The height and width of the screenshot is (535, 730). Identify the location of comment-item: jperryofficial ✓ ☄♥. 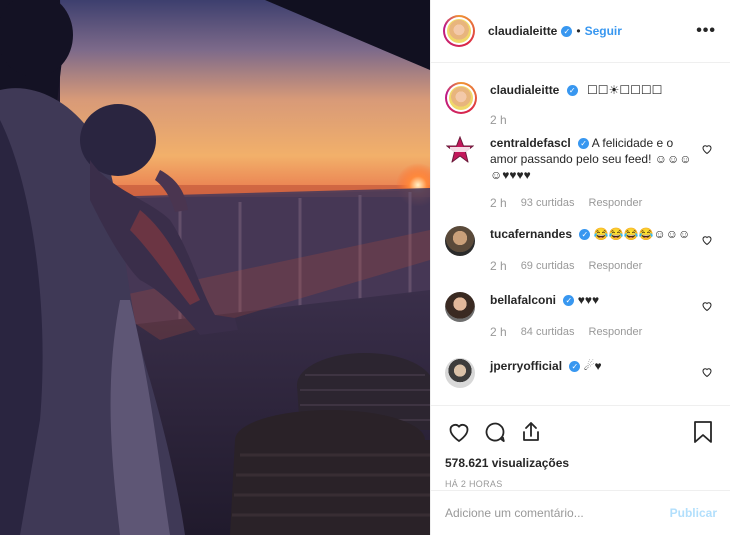
(580, 373).